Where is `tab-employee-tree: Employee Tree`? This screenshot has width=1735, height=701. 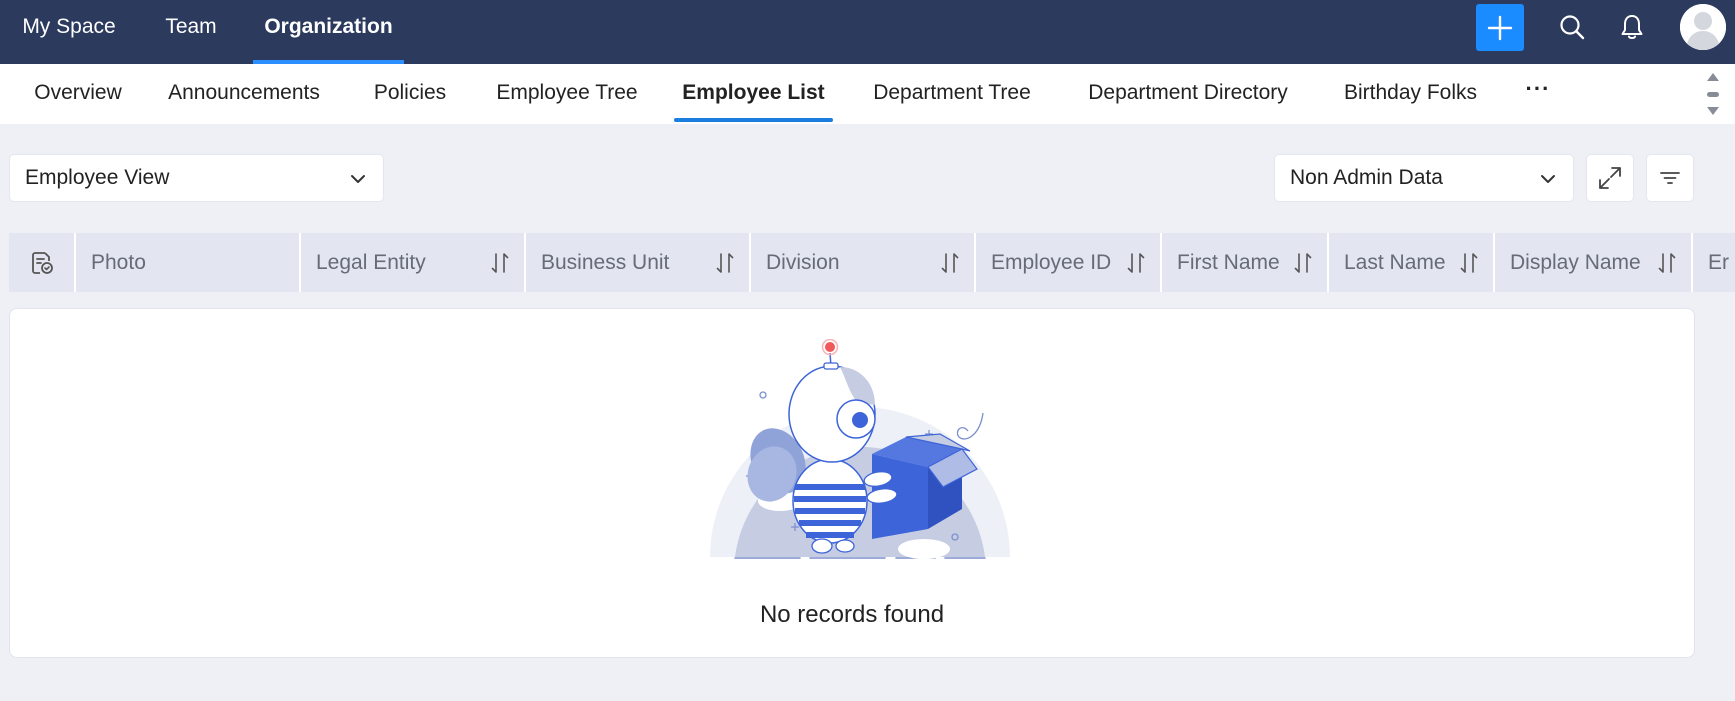 tab-employee-tree: Employee Tree is located at coordinates (567, 94).